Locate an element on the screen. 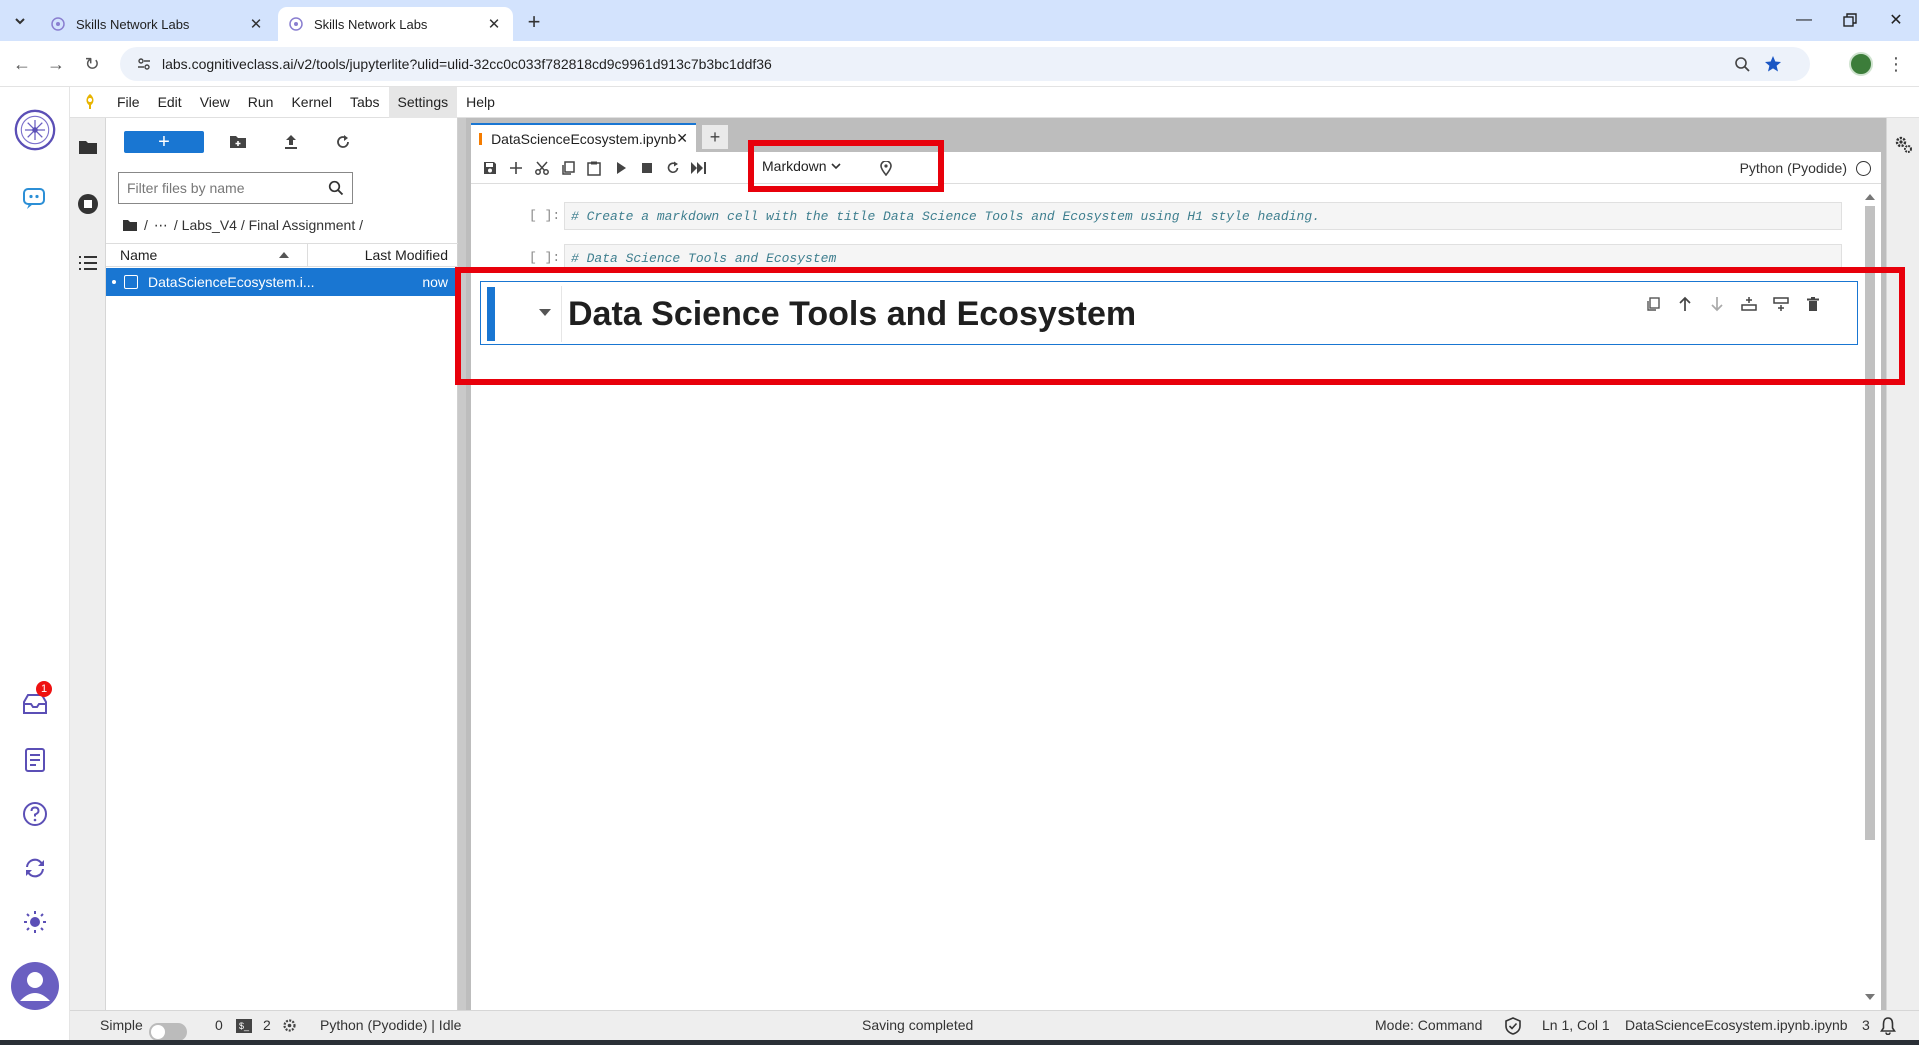 Image resolution: width=1919 pixels, height=1045 pixels. user-avatar-icon is located at coordinates (35, 986).